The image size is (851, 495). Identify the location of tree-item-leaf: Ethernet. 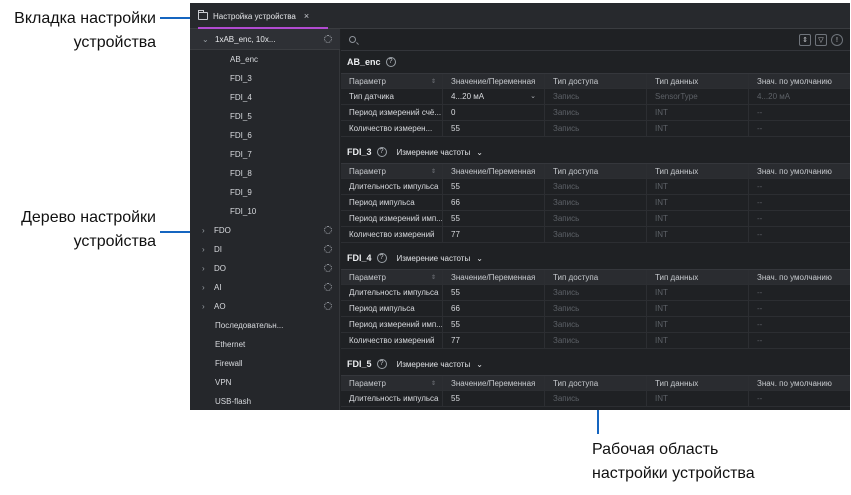
(265, 344).